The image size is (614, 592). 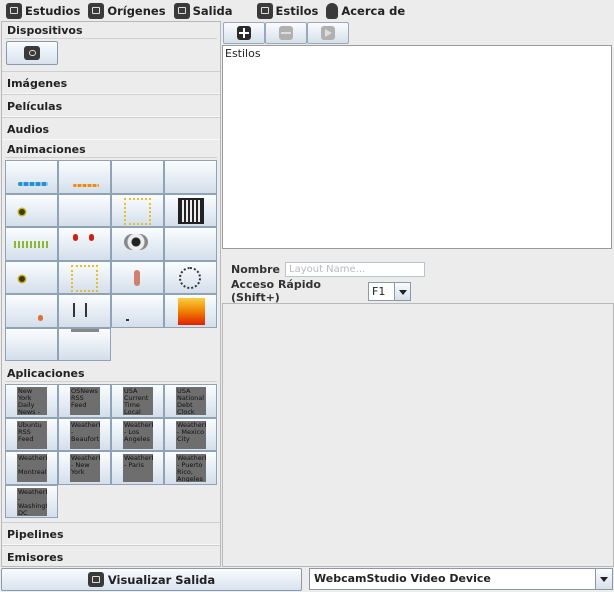 I want to click on application-tile: WeatherBug - New York, so click(x=84, y=468).